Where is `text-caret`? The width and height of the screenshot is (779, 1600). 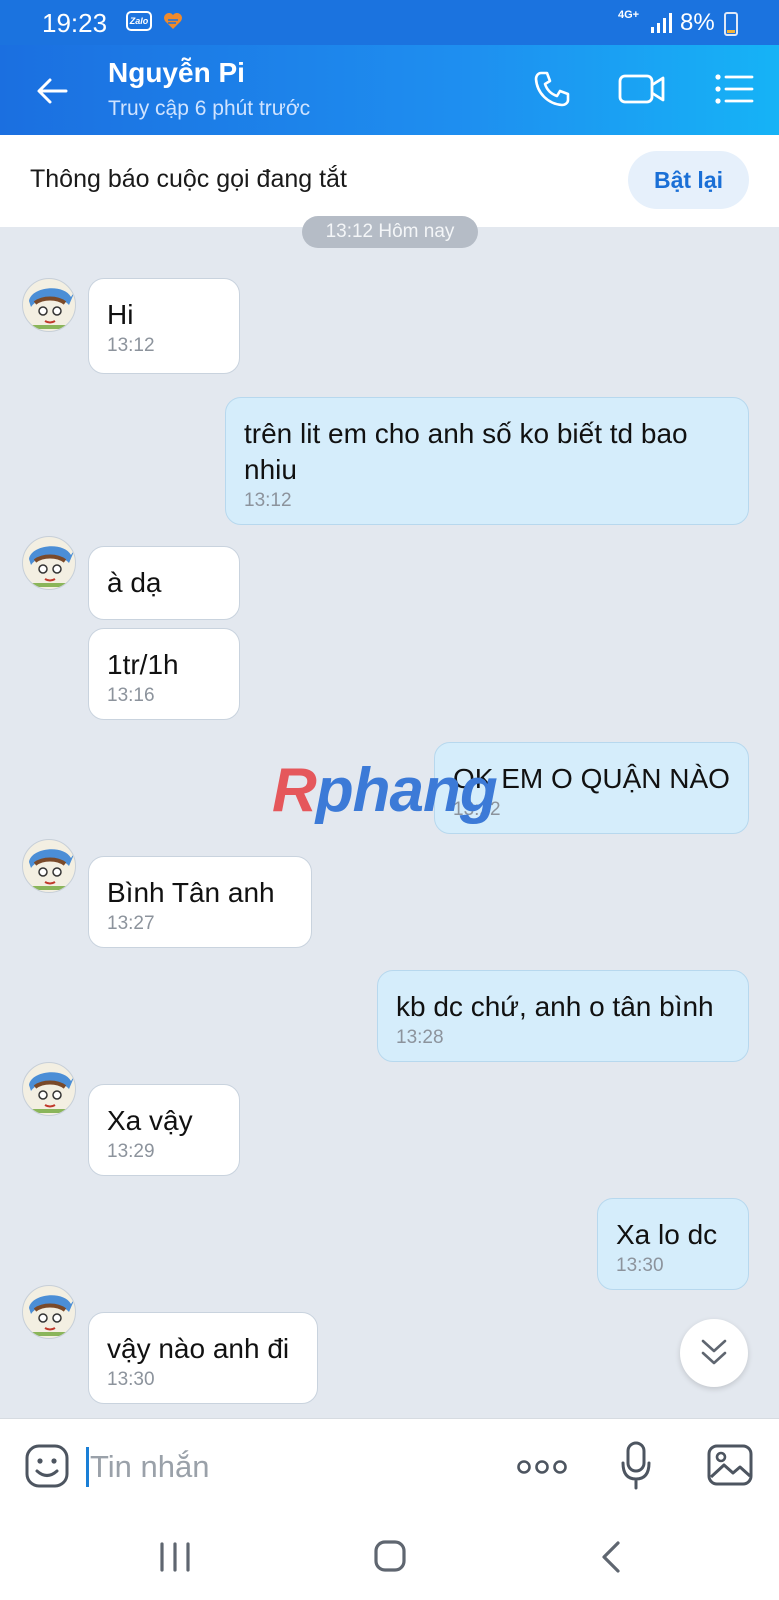
text-caret is located at coordinates (87, 1467).